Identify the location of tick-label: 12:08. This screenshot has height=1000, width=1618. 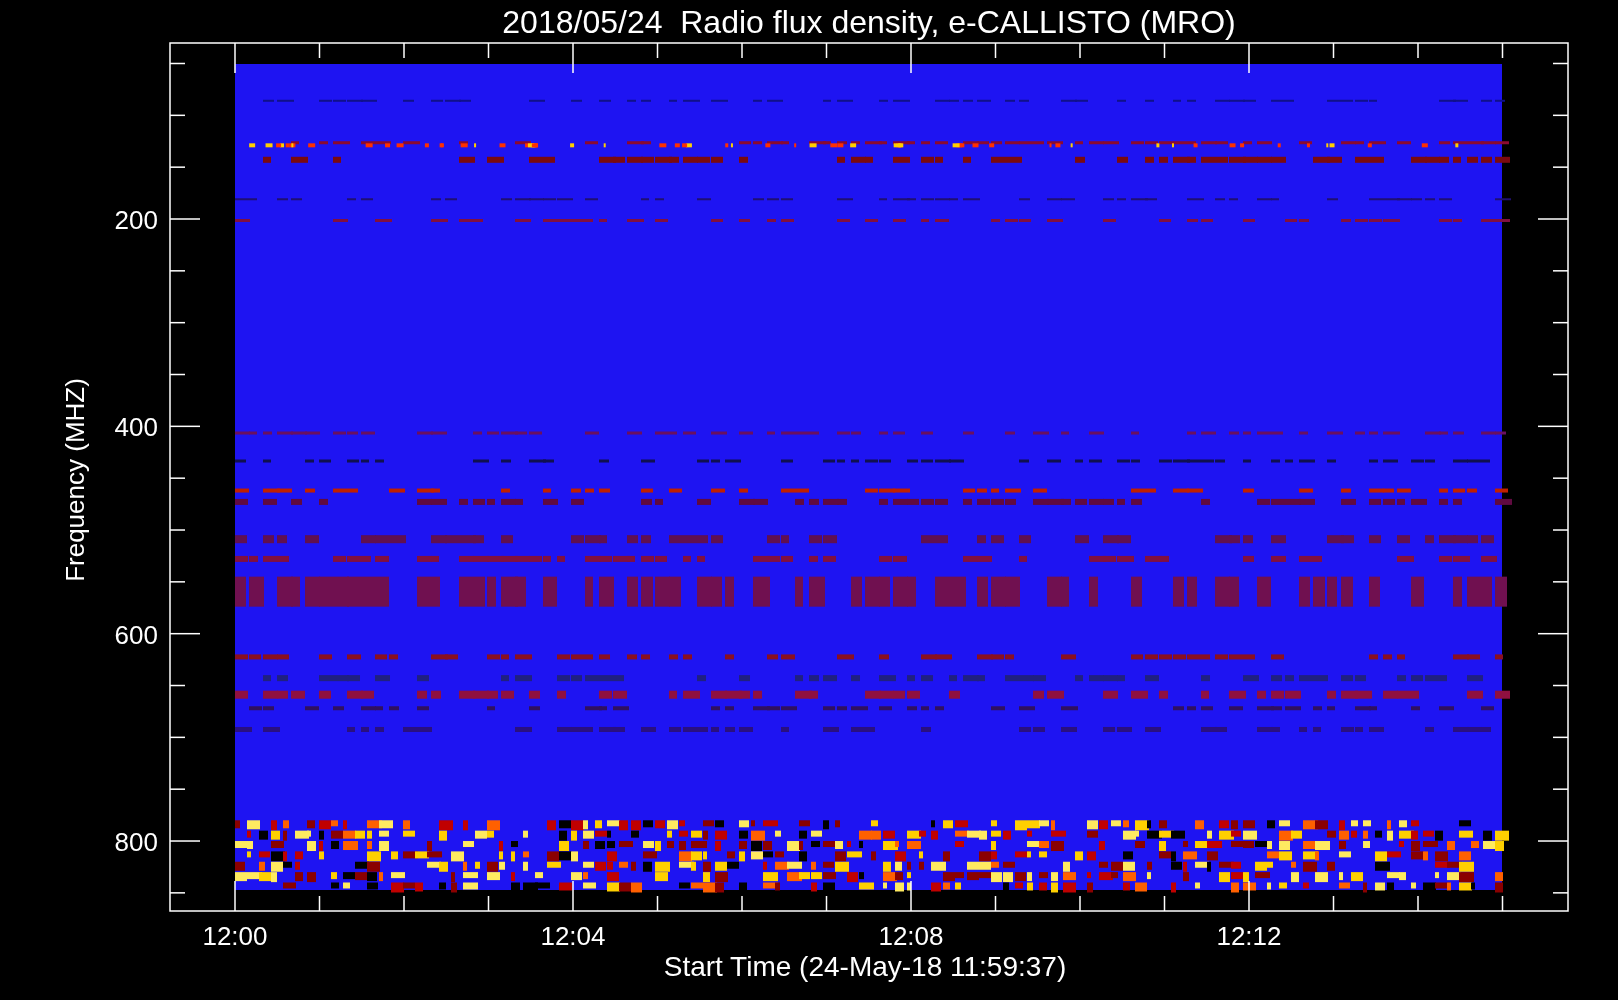
(911, 936).